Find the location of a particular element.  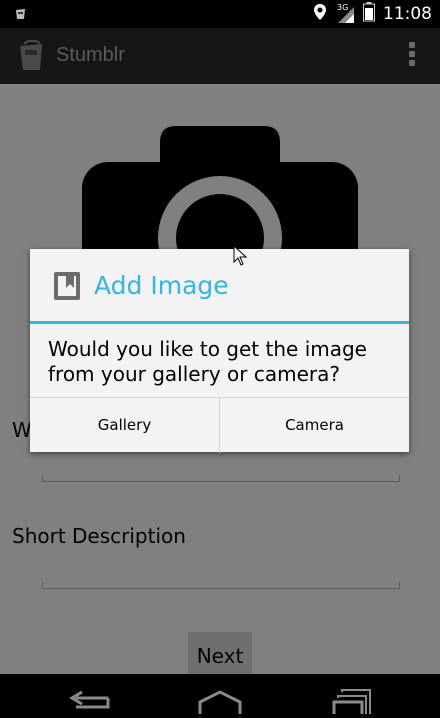

gallery-button: Gallery is located at coordinates (124, 425).